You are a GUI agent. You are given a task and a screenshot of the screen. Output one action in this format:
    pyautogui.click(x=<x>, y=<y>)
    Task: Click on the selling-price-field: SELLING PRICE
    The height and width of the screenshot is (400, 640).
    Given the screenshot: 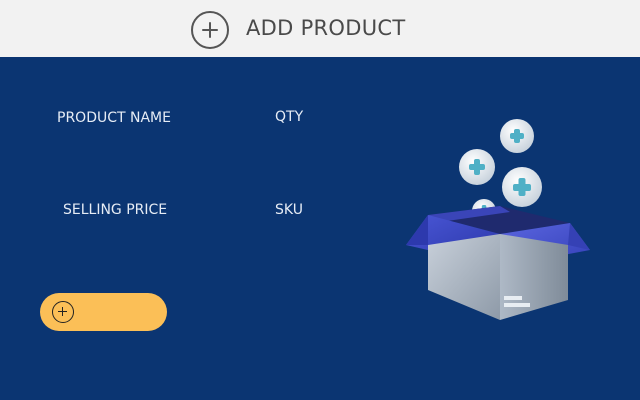 What is the action you would take?
    pyautogui.click(x=115, y=210)
    